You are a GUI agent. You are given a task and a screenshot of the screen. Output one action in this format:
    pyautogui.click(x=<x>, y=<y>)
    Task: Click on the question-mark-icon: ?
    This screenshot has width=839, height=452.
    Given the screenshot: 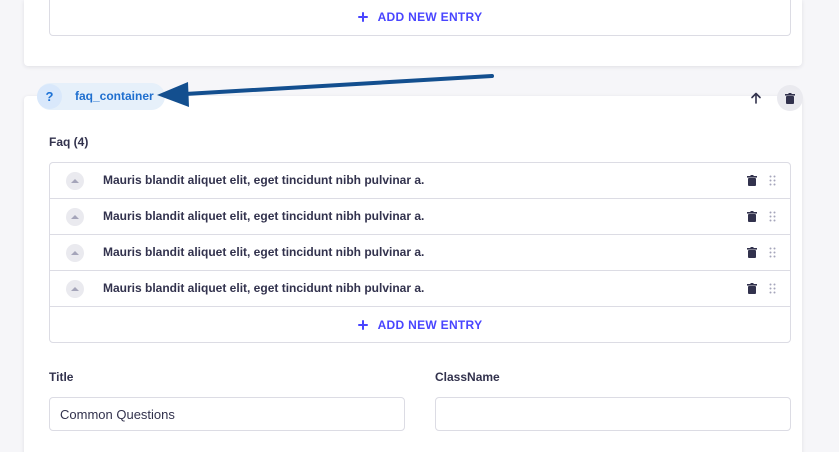 What is the action you would take?
    pyautogui.click(x=49, y=96)
    